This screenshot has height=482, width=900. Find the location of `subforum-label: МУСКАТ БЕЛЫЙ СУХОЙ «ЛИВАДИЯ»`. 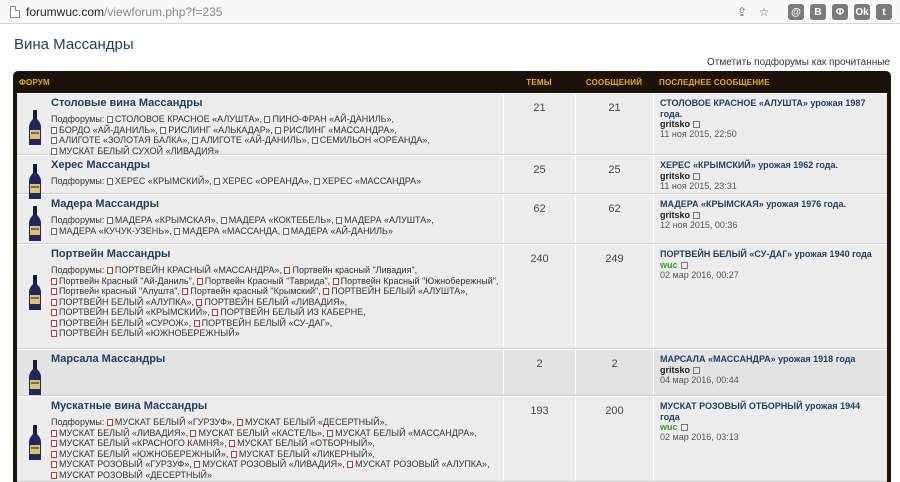

subforum-label: МУСКАТ БЕЛЫЙ СУХОЙ «ЛИВАДИЯ» is located at coordinates (139, 150).